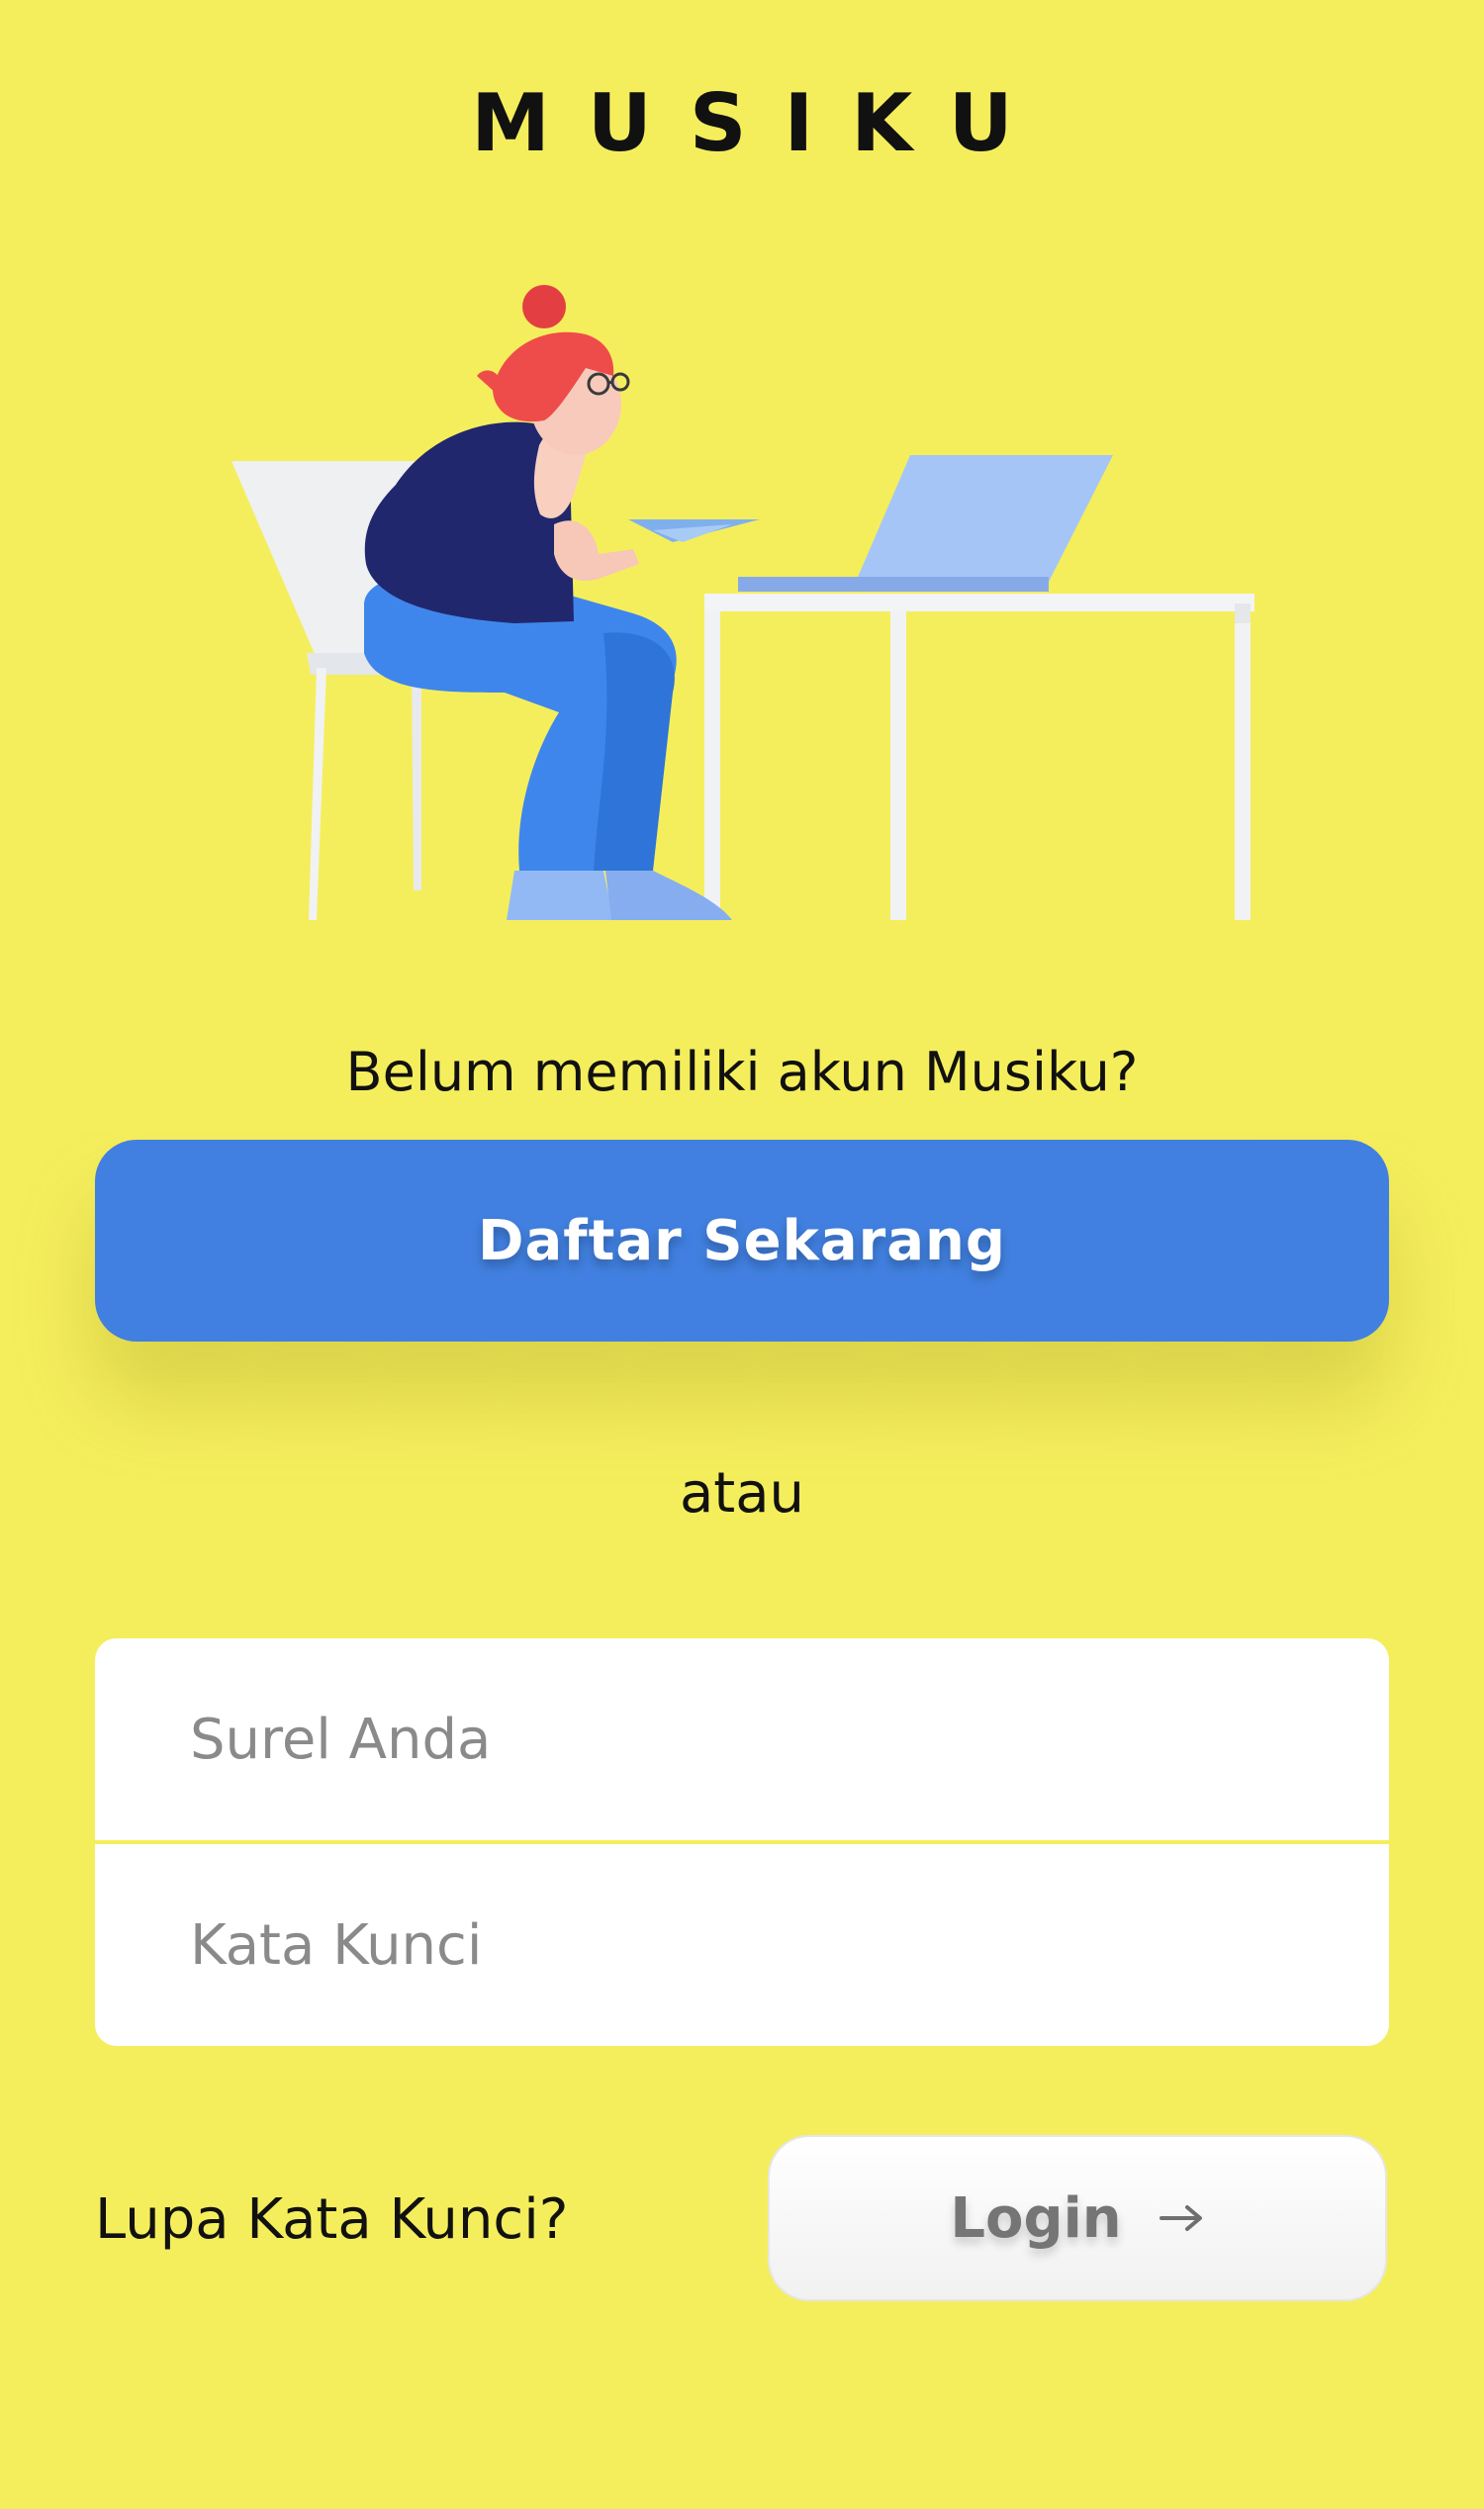 The height and width of the screenshot is (2509, 1484). What do you see at coordinates (332, 2220) in the screenshot?
I see `forgot-password-link: Lupa Kata Kunci?` at bounding box center [332, 2220].